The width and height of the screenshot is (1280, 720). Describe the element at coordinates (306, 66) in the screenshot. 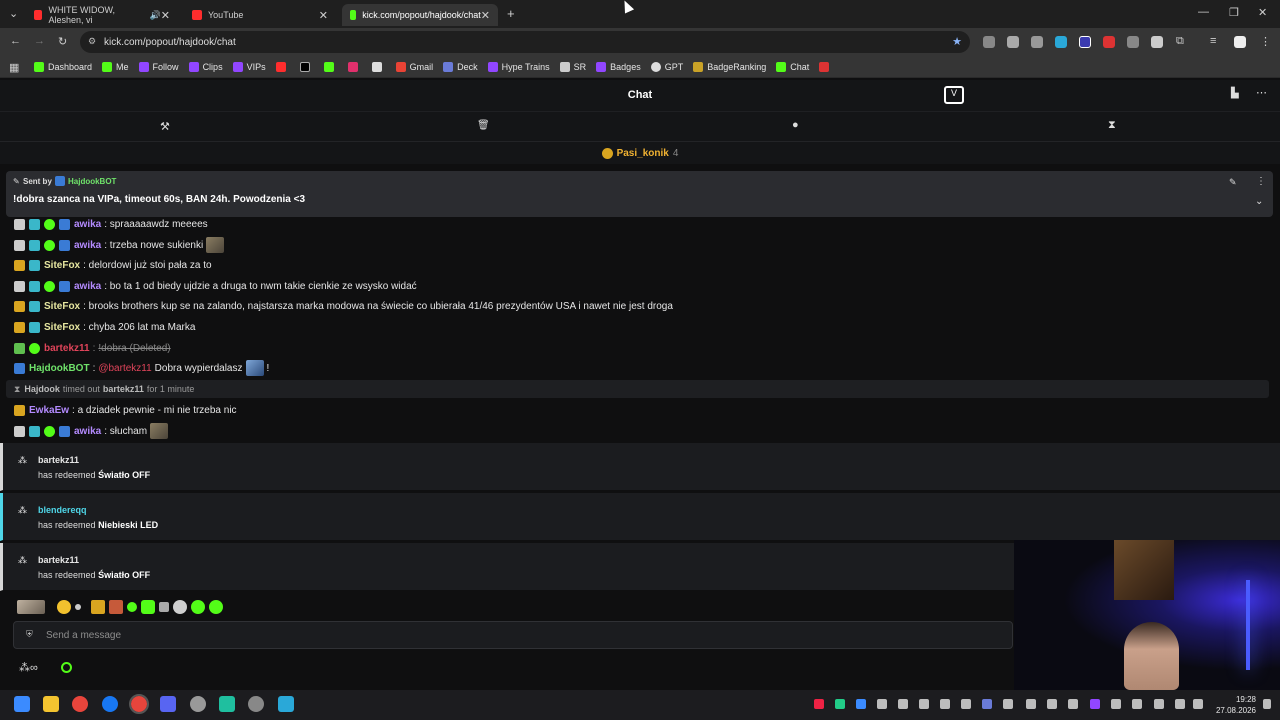

I see `bookmark-x` at that location.